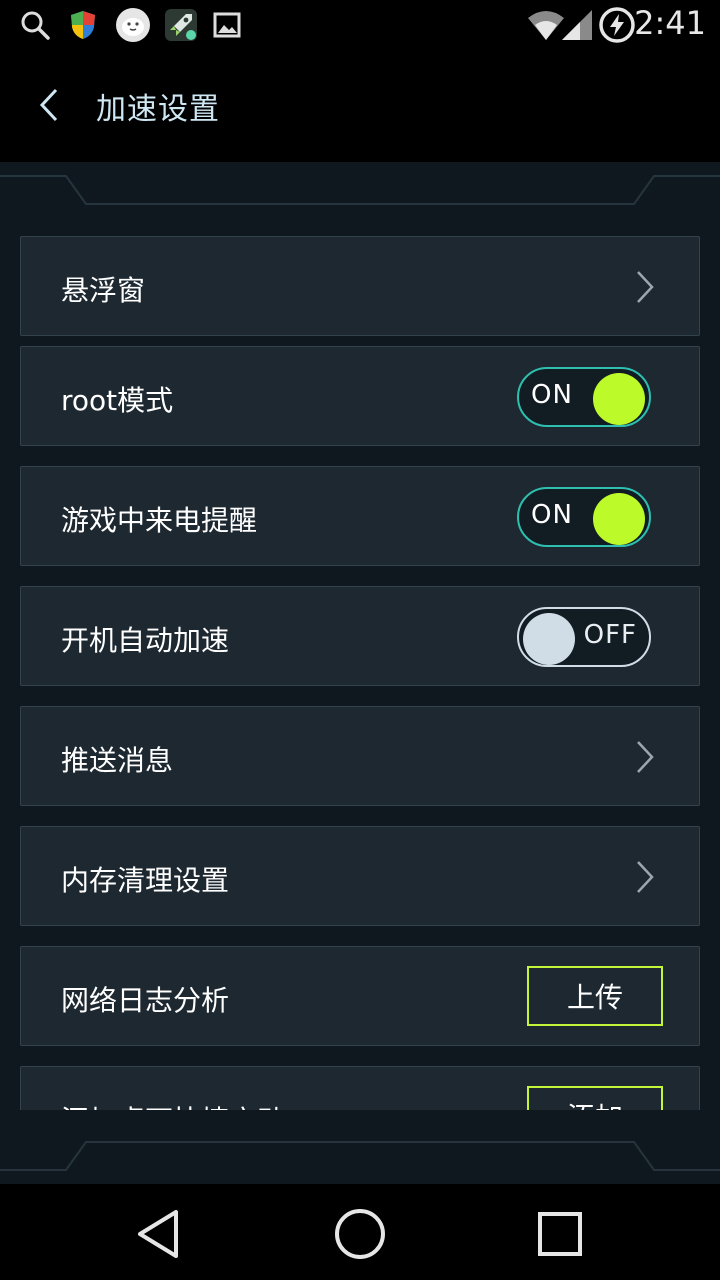 The height and width of the screenshot is (1280, 720). Describe the element at coordinates (584, 517) in the screenshot. I see `call-reminder-toggle: ON` at that location.